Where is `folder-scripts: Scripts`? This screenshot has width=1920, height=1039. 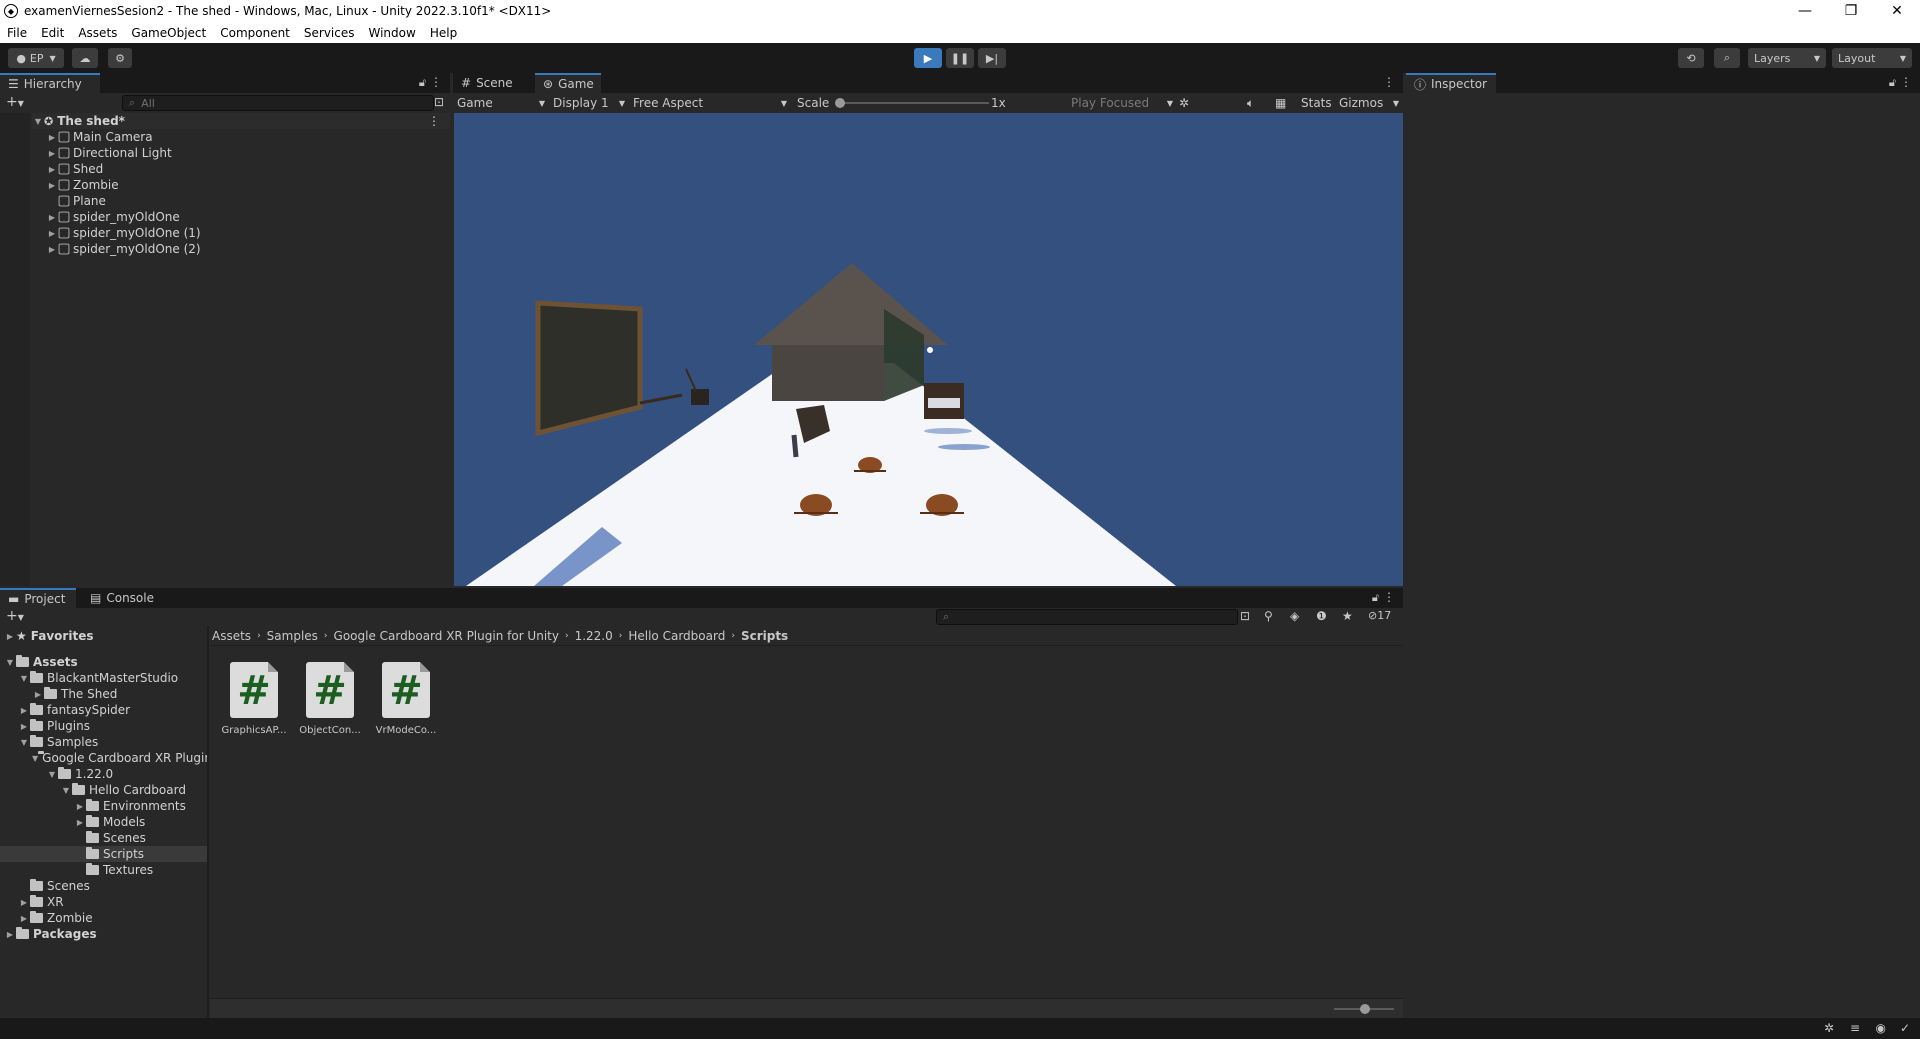 folder-scripts: Scripts is located at coordinates (109, 854).